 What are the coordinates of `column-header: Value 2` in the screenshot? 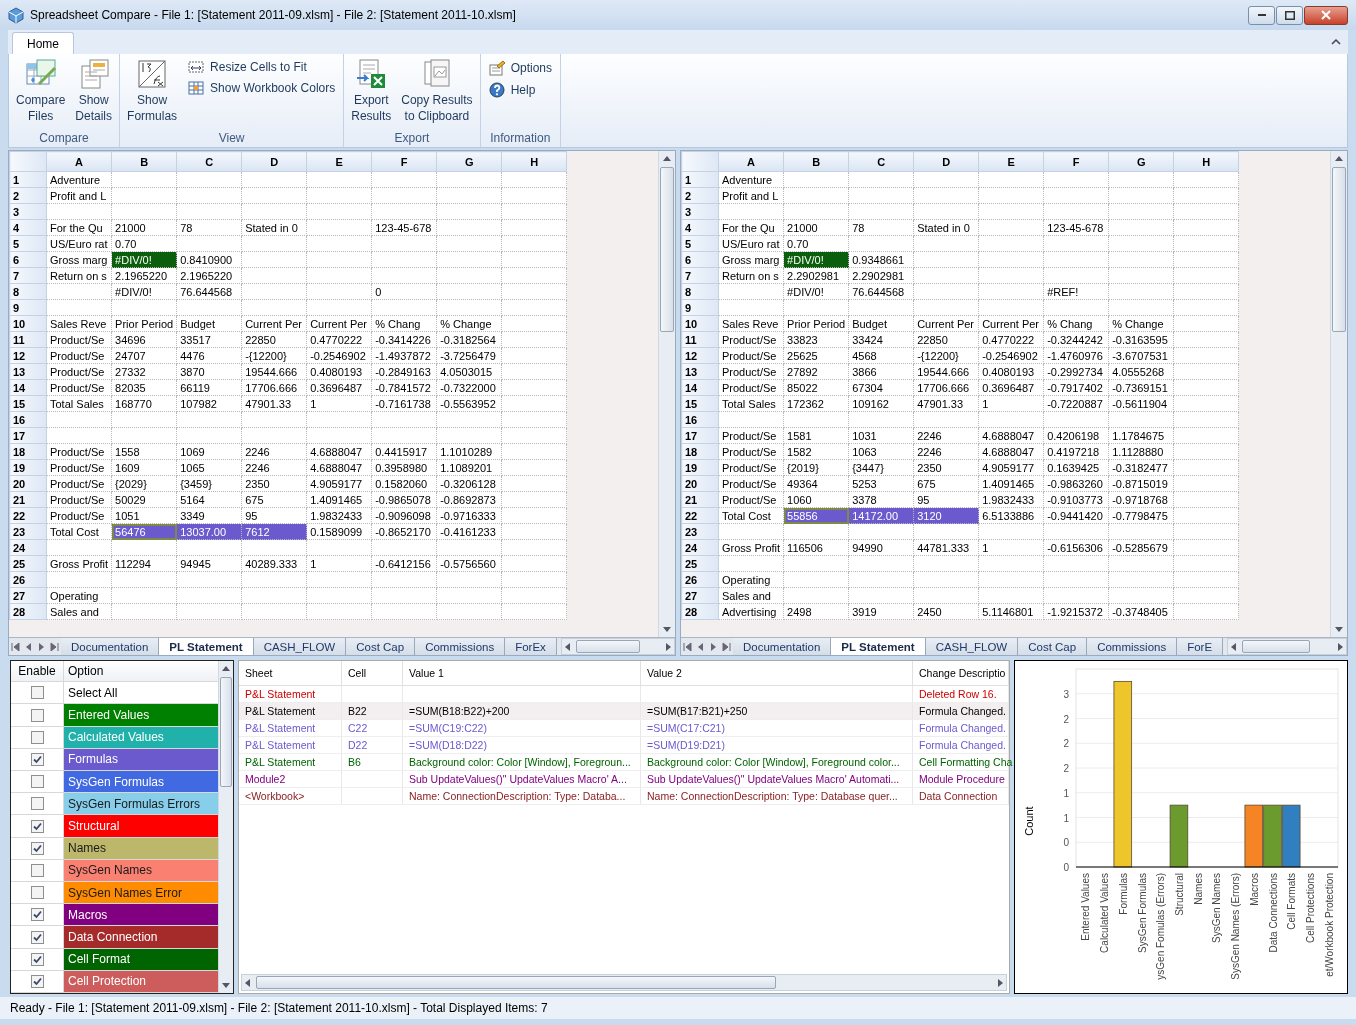 It's located at (776, 673).